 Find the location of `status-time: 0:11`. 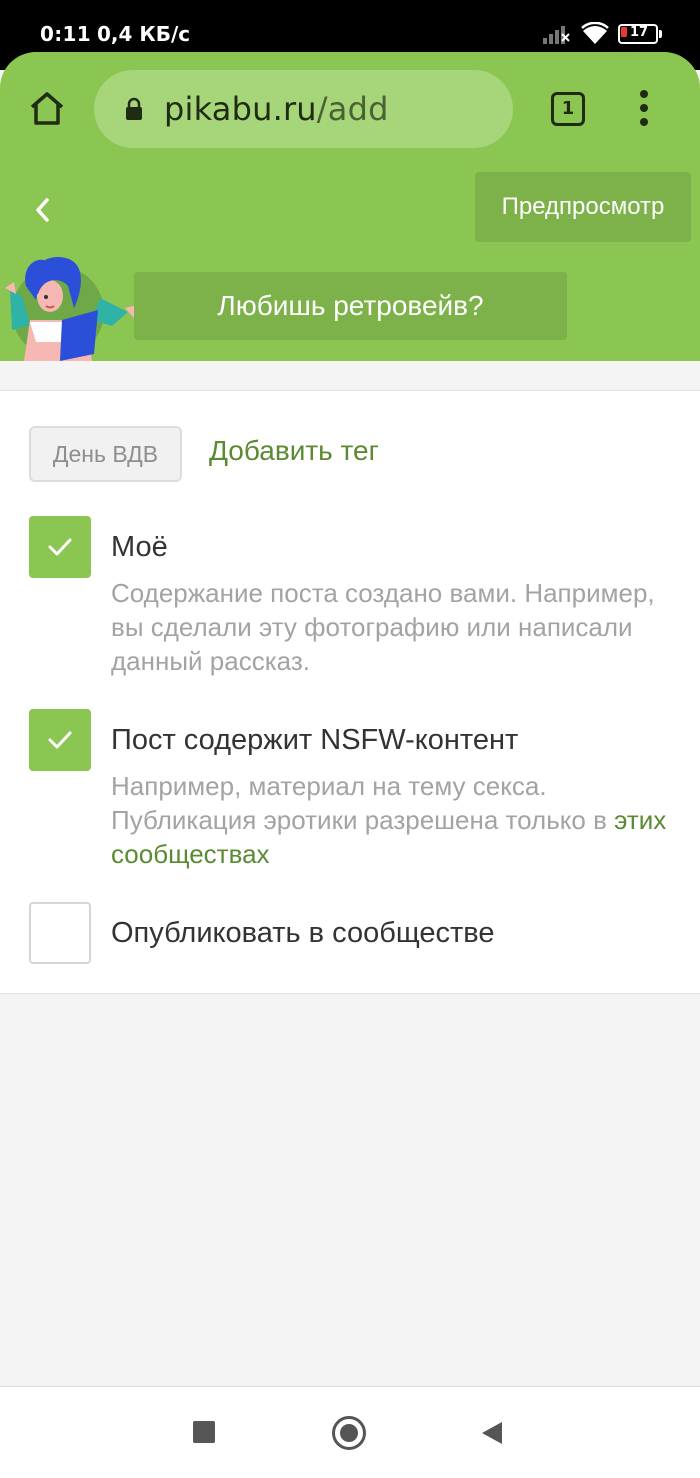

status-time: 0:11 is located at coordinates (65, 34).